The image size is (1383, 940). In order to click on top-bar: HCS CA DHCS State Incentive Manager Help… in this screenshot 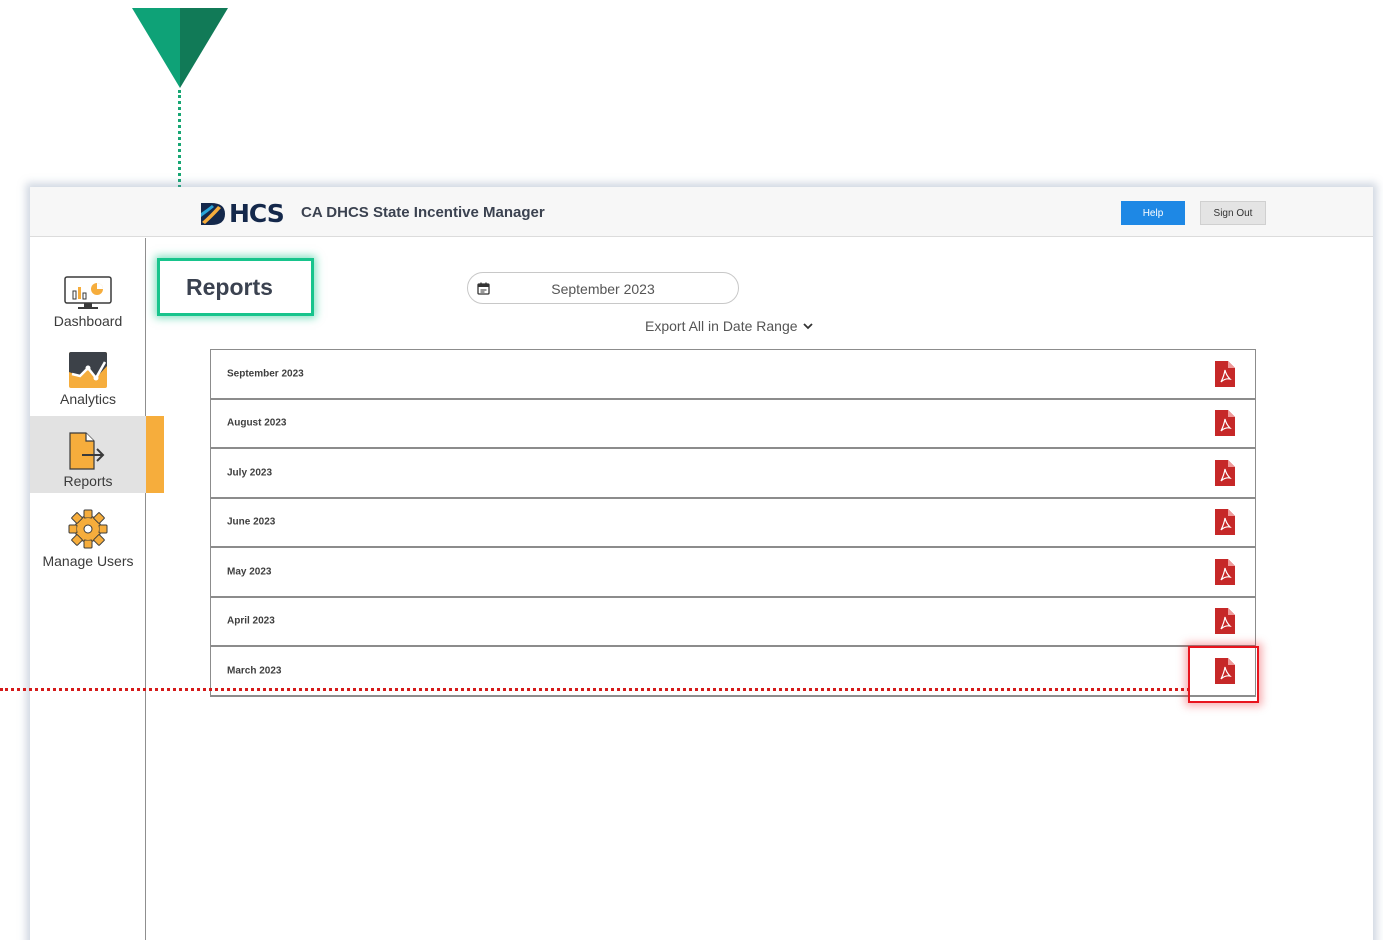, I will do `click(701, 212)`.